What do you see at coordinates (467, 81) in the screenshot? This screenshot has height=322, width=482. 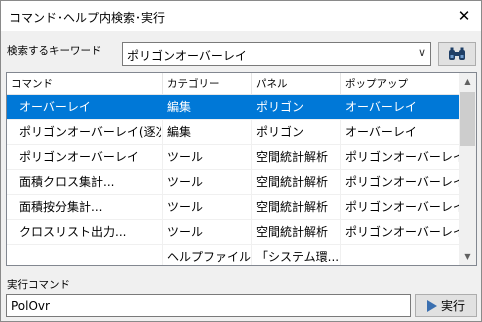 I see `scroll-up-icon: ▲` at bounding box center [467, 81].